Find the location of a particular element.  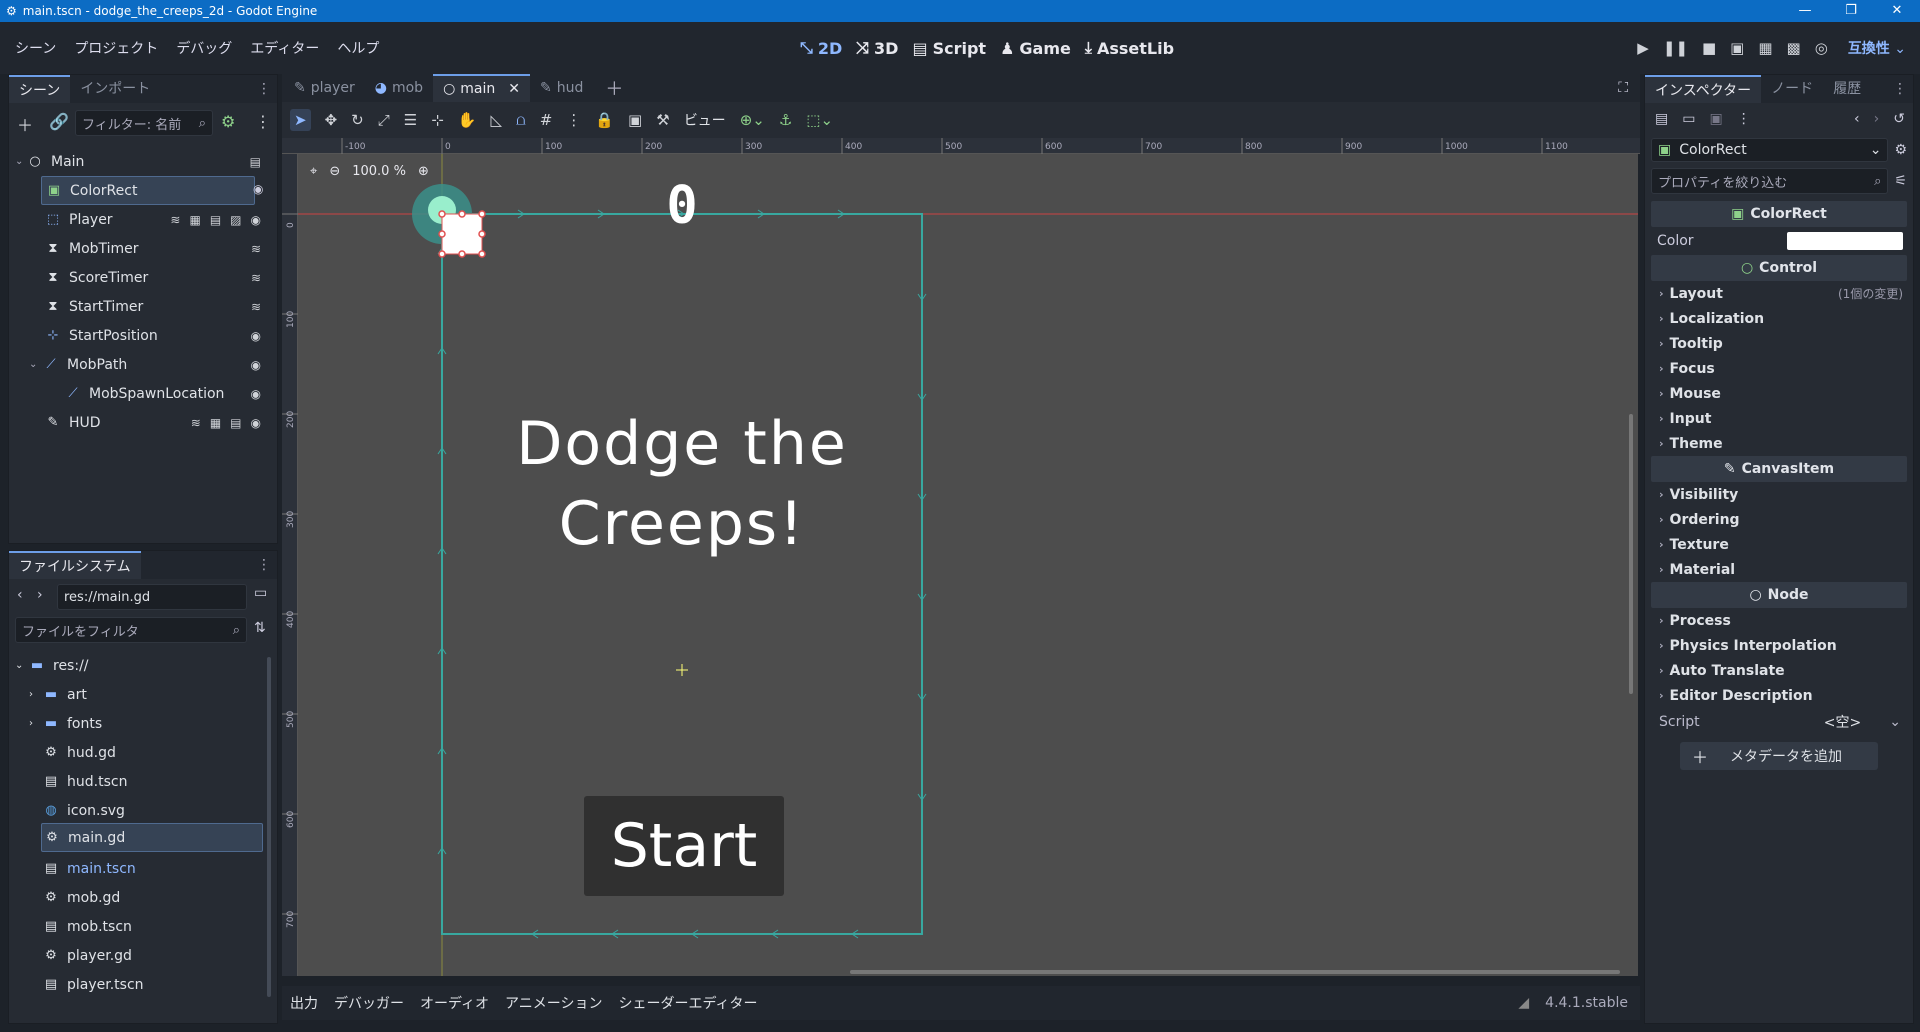

group-visibility: › Visibility is located at coordinates (1779, 494).